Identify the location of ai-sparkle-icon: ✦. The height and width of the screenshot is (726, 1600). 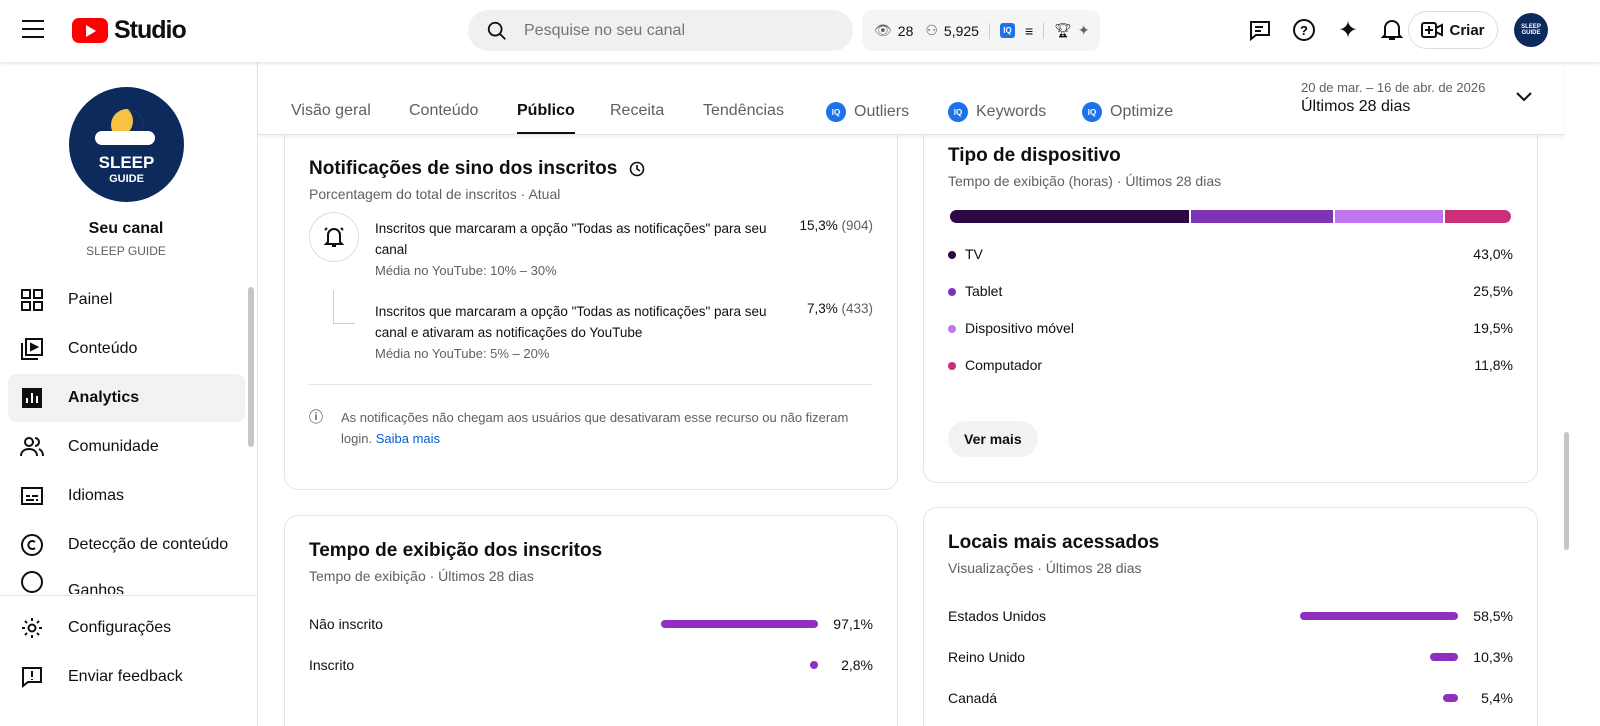
(1348, 30).